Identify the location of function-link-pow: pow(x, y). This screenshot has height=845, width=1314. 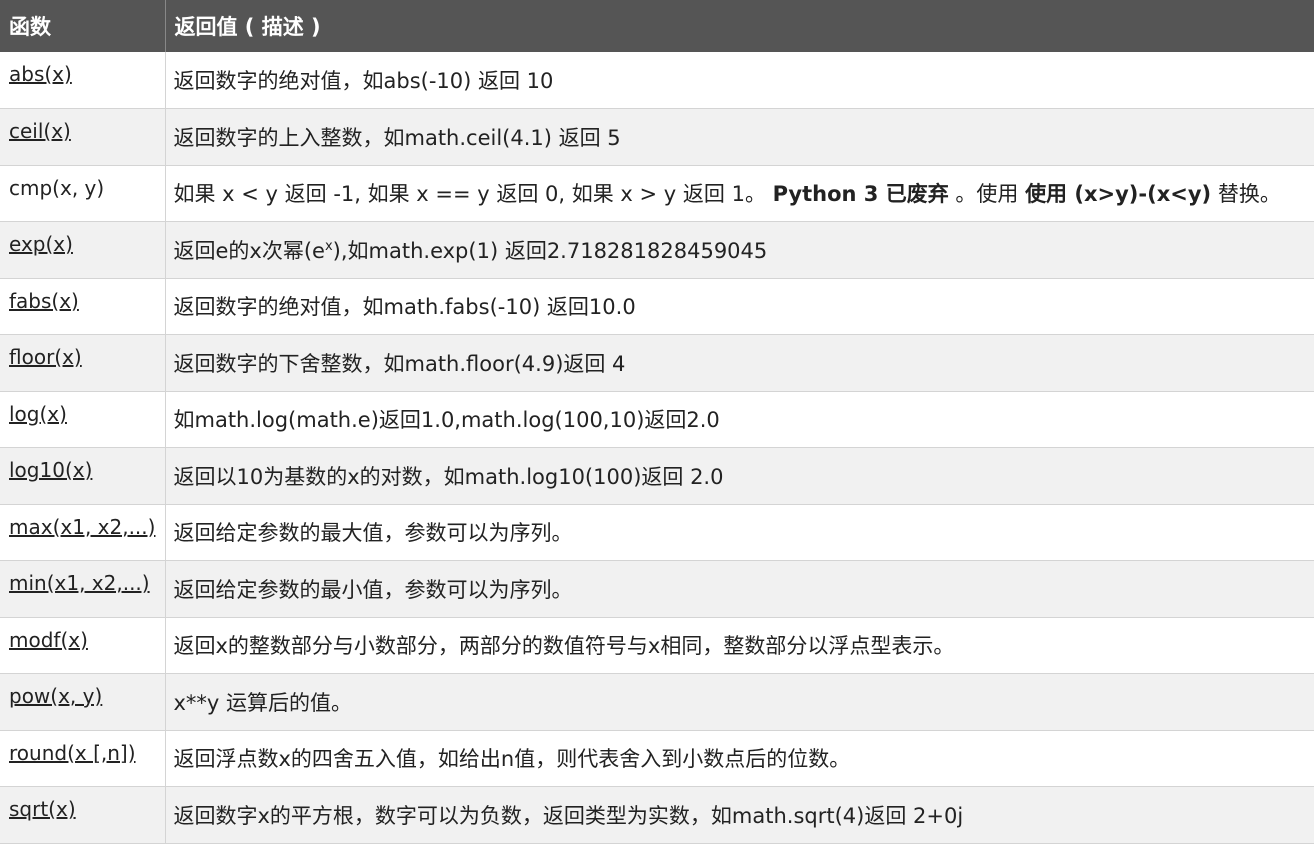
(55, 696).